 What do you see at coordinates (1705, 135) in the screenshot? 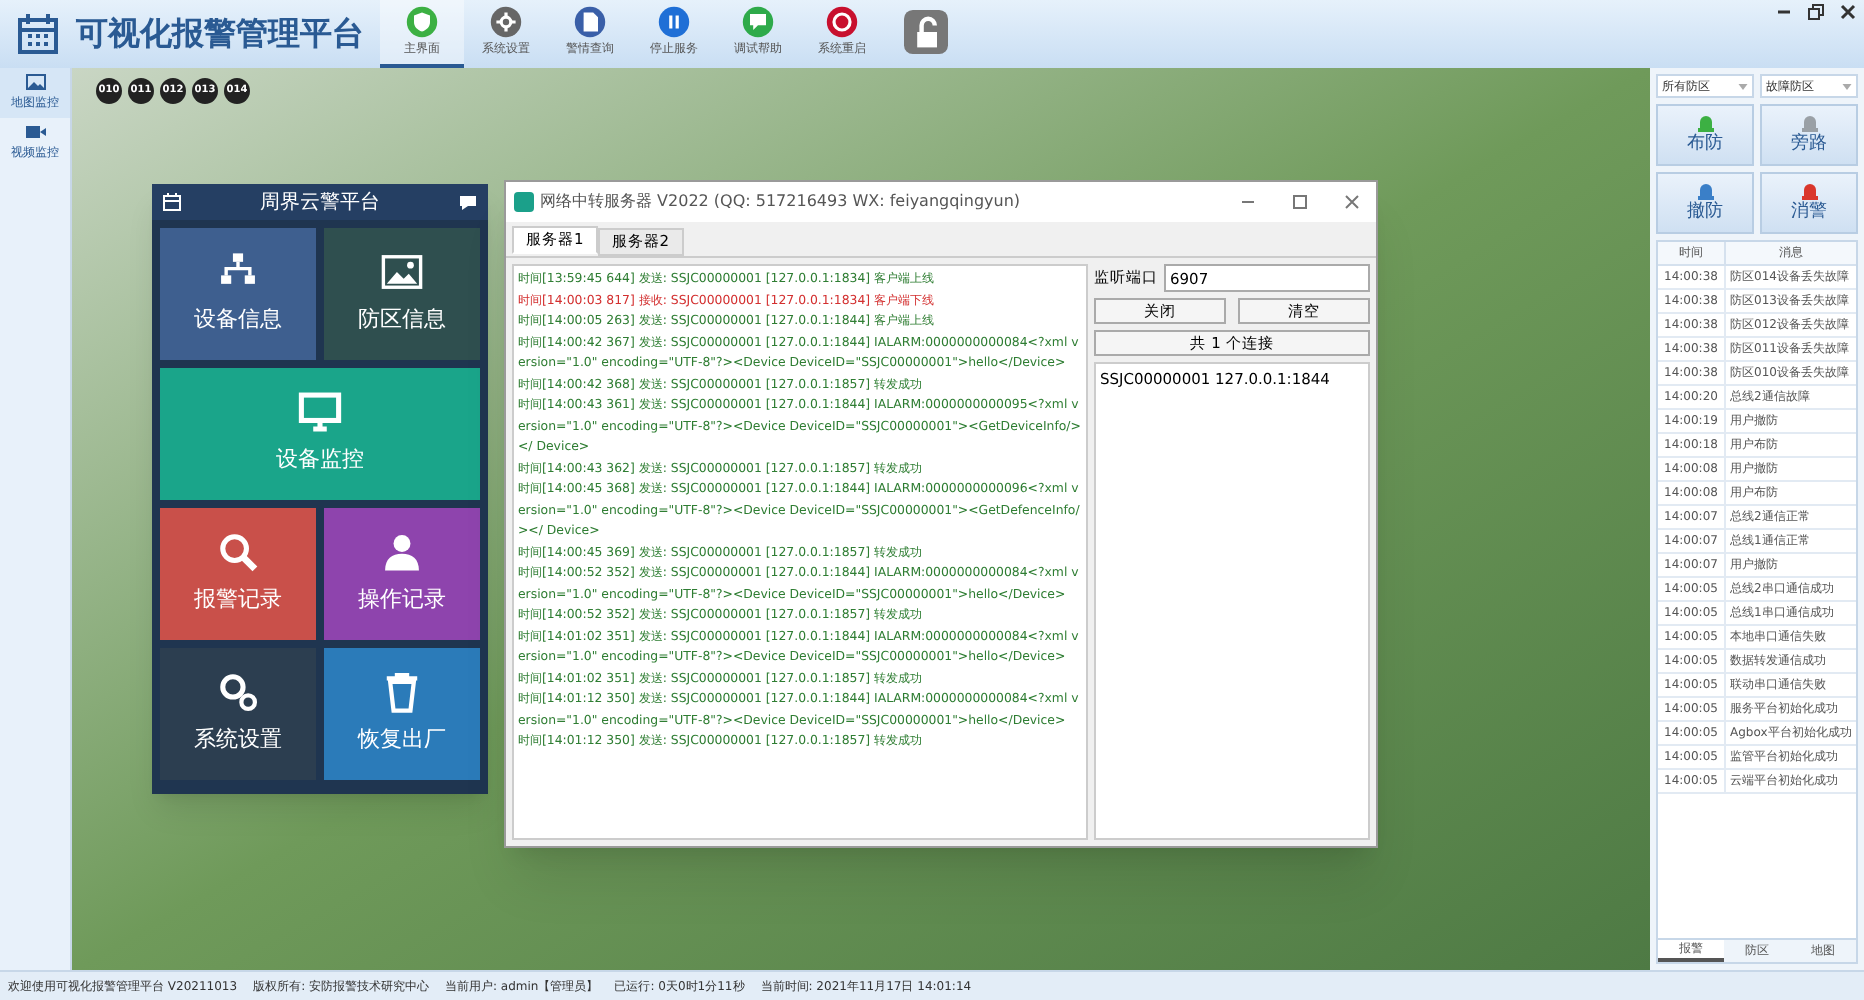
I see `action-button: 布防` at bounding box center [1705, 135].